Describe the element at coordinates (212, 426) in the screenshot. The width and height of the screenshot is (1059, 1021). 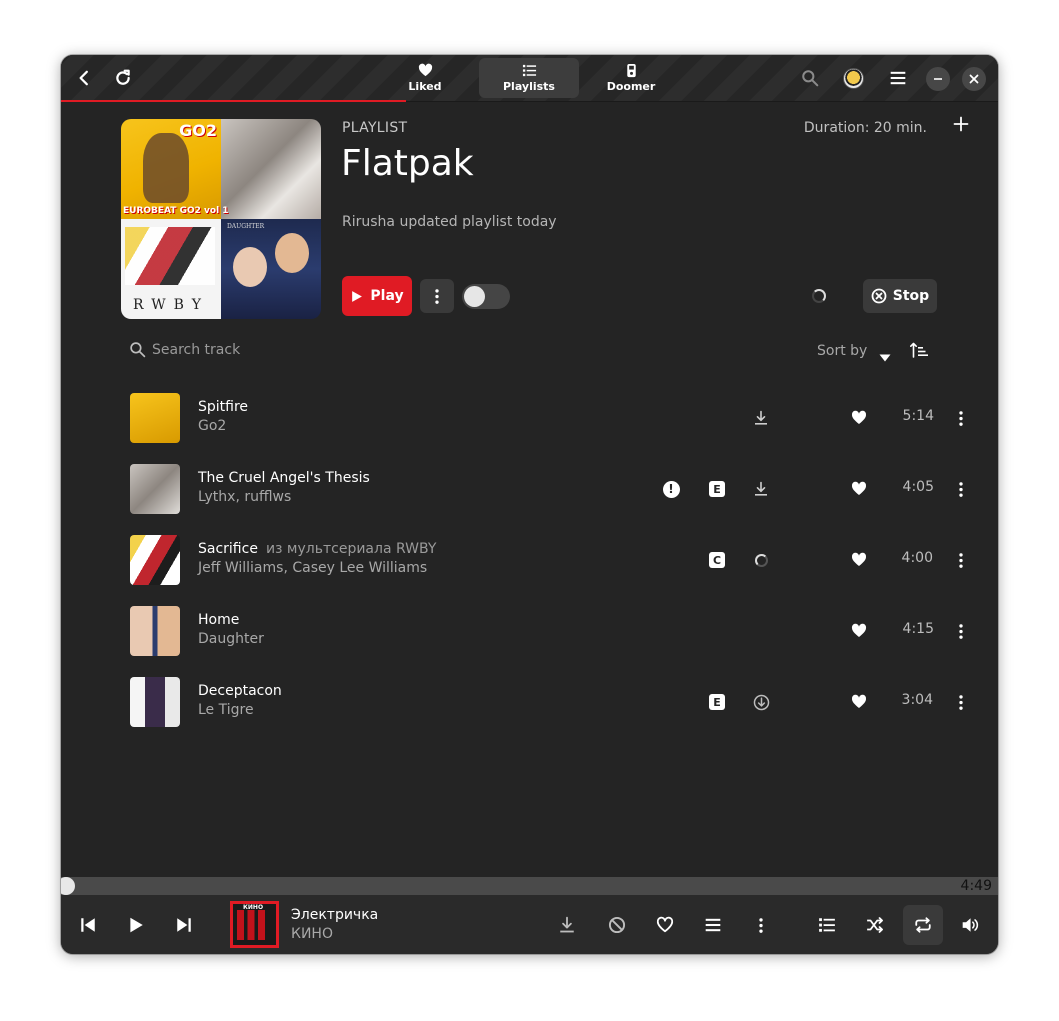
I see `track-artist: Go2` at that location.